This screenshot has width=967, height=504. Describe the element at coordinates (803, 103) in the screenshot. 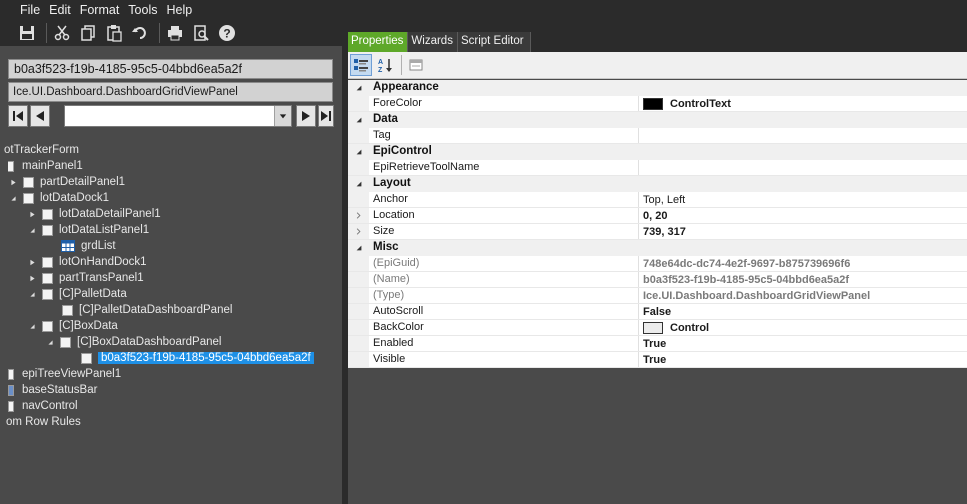

I see `property-value: ControlText` at that location.